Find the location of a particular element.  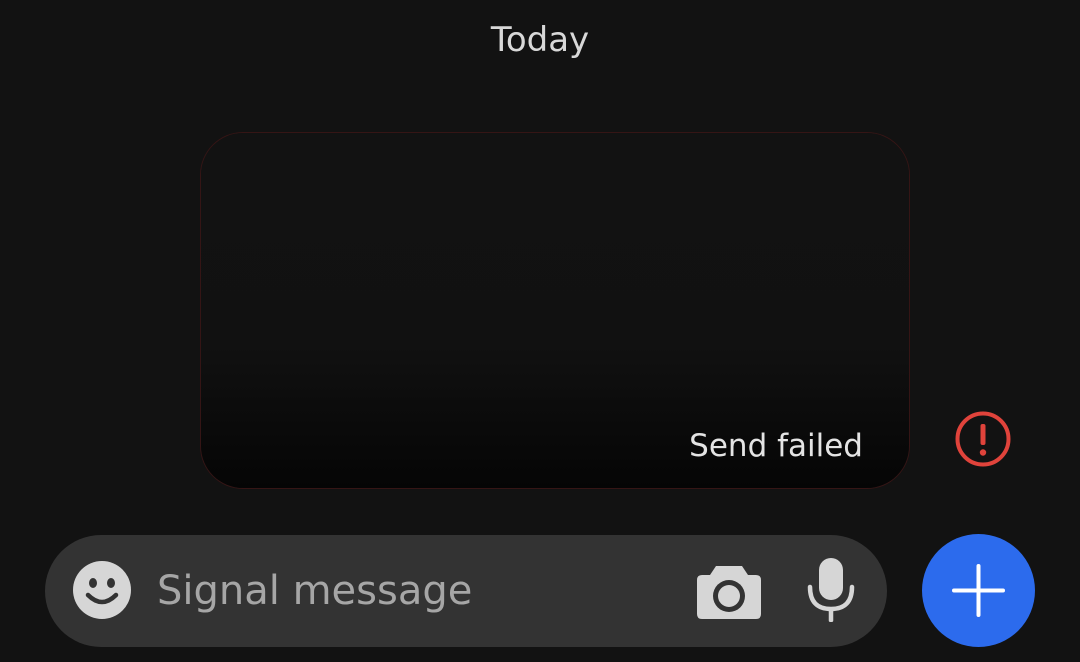

attach-button is located at coordinates (978, 590).